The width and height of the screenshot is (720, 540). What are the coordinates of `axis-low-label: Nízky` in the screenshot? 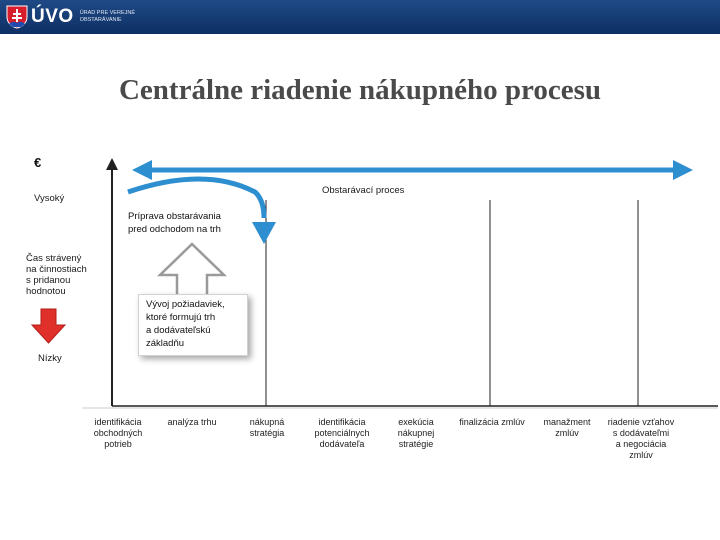 It's located at (50, 358).